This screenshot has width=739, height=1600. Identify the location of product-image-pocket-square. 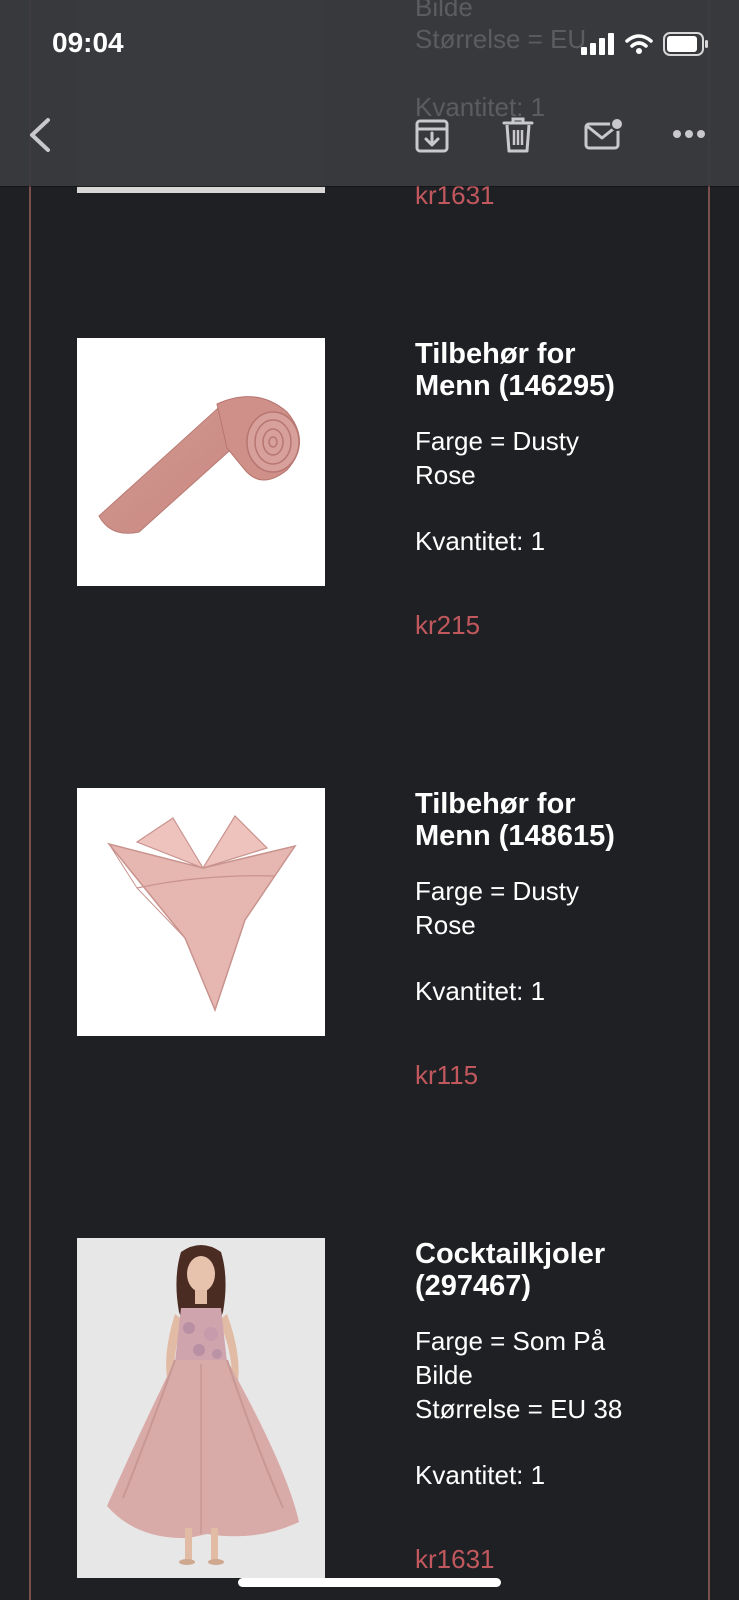
(201, 912).